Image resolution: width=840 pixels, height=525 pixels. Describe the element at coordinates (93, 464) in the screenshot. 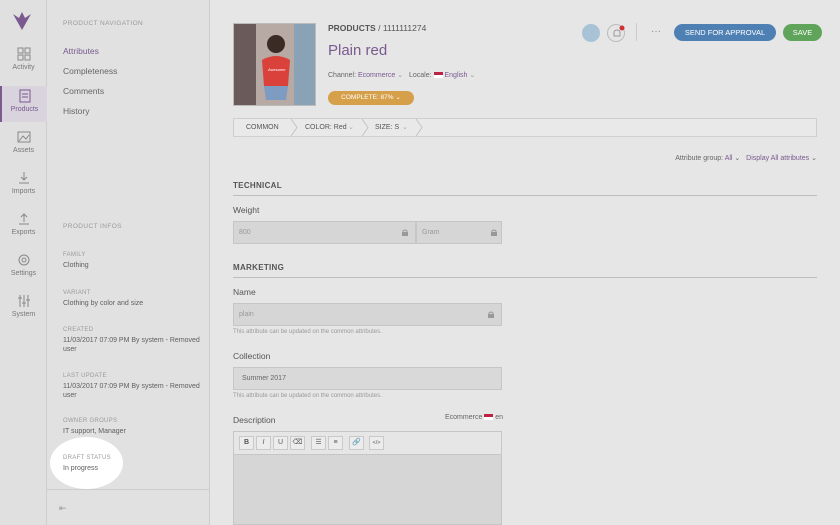

I see `info-draft-status: DRAFT STATUS In progress` at that location.